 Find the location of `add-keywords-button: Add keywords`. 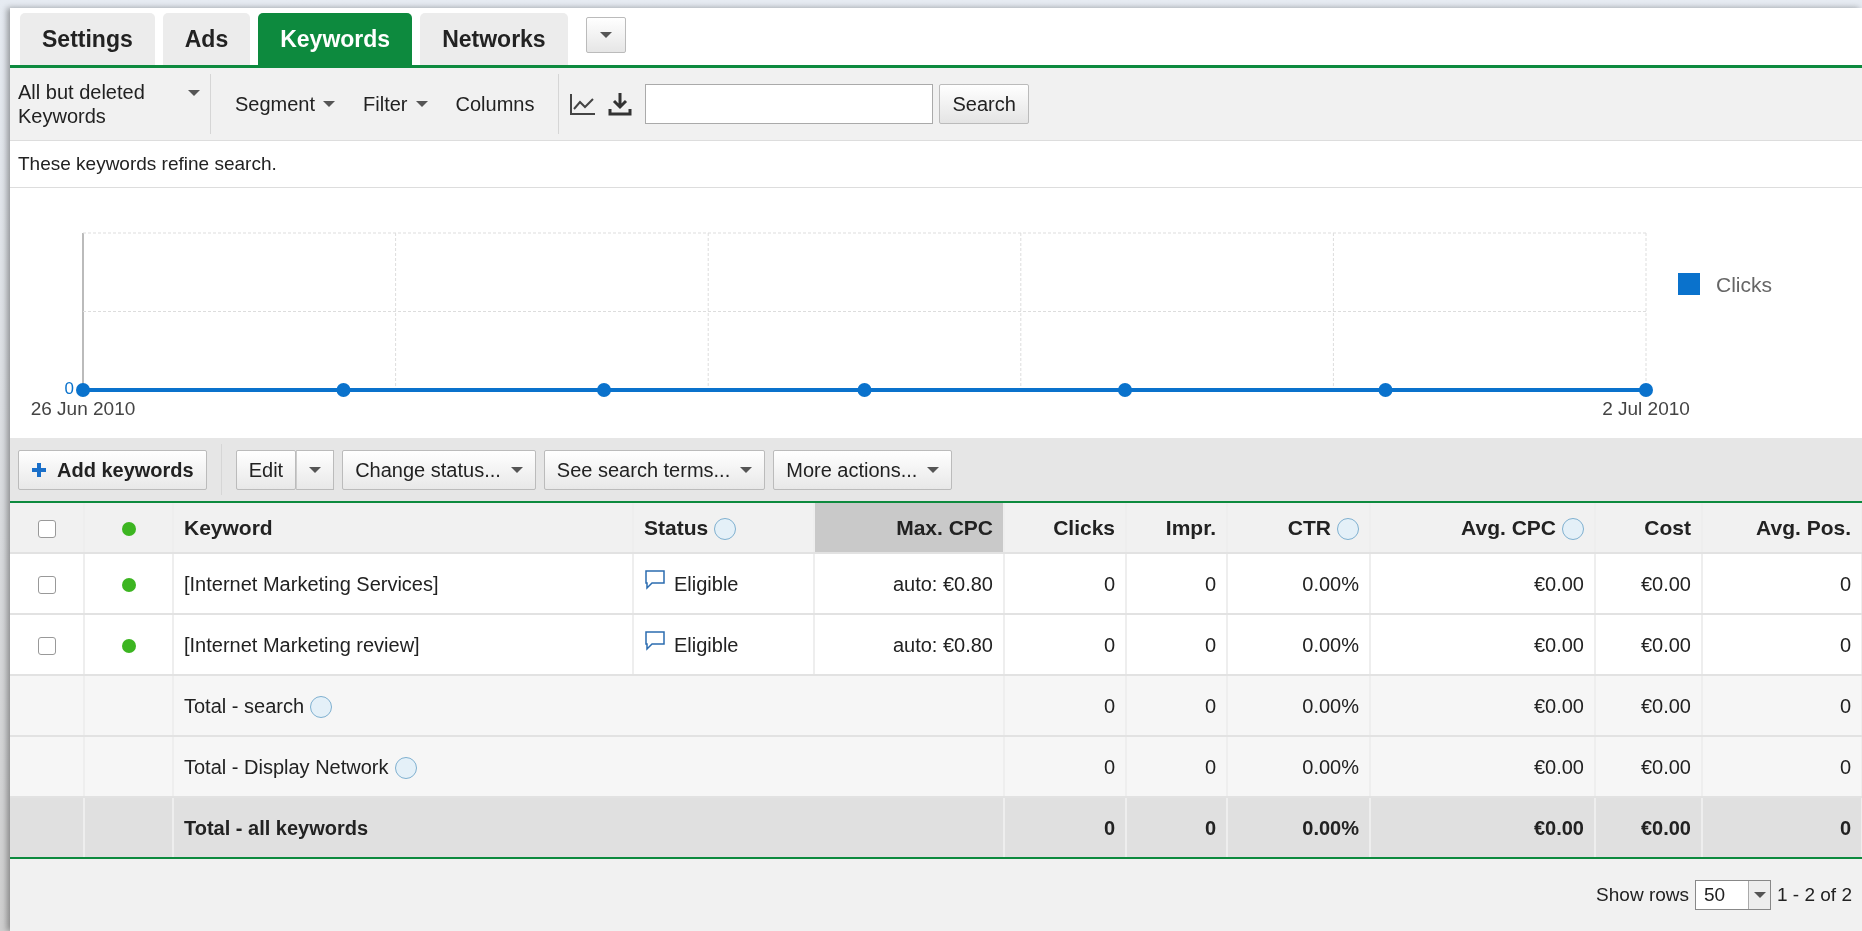

add-keywords-button: Add keywords is located at coordinates (112, 469).